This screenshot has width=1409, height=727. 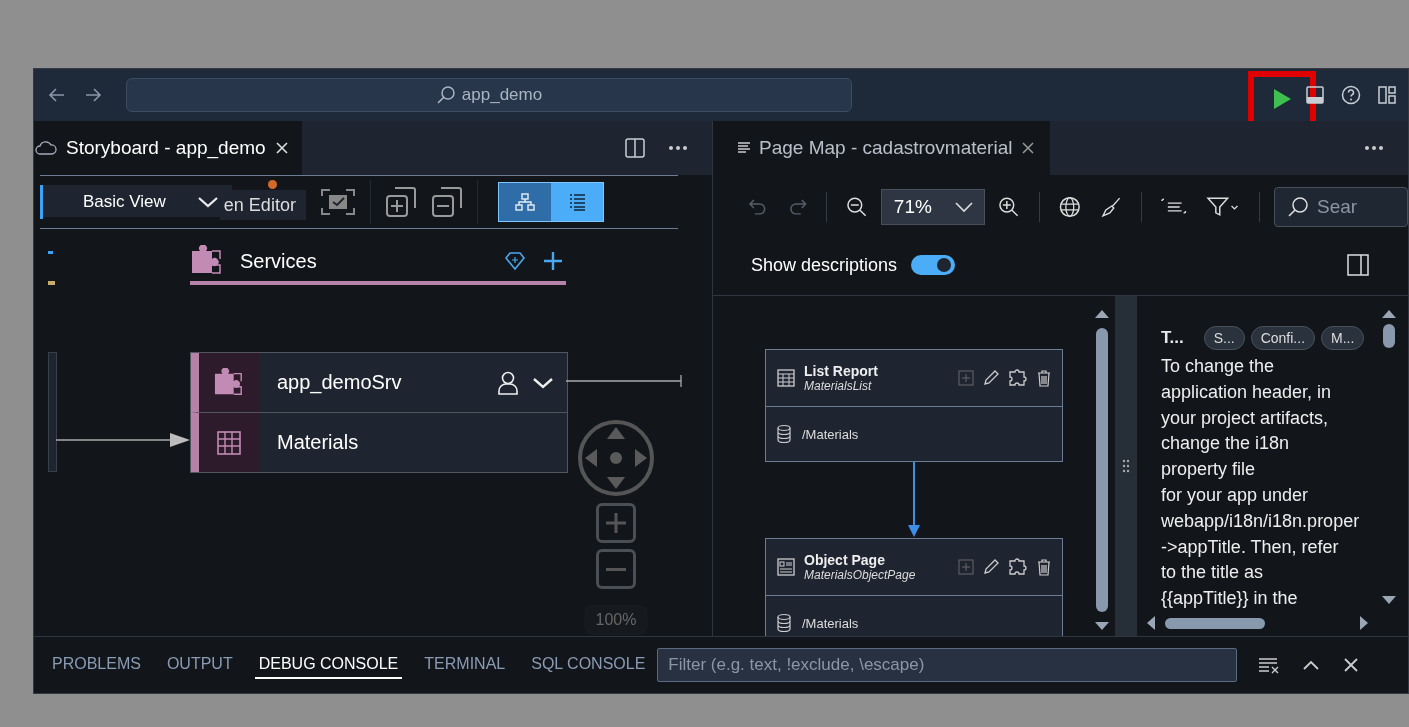 What do you see at coordinates (914, 405) in the screenshot?
I see `page-card: List Report MaterialsList /Materials` at bounding box center [914, 405].